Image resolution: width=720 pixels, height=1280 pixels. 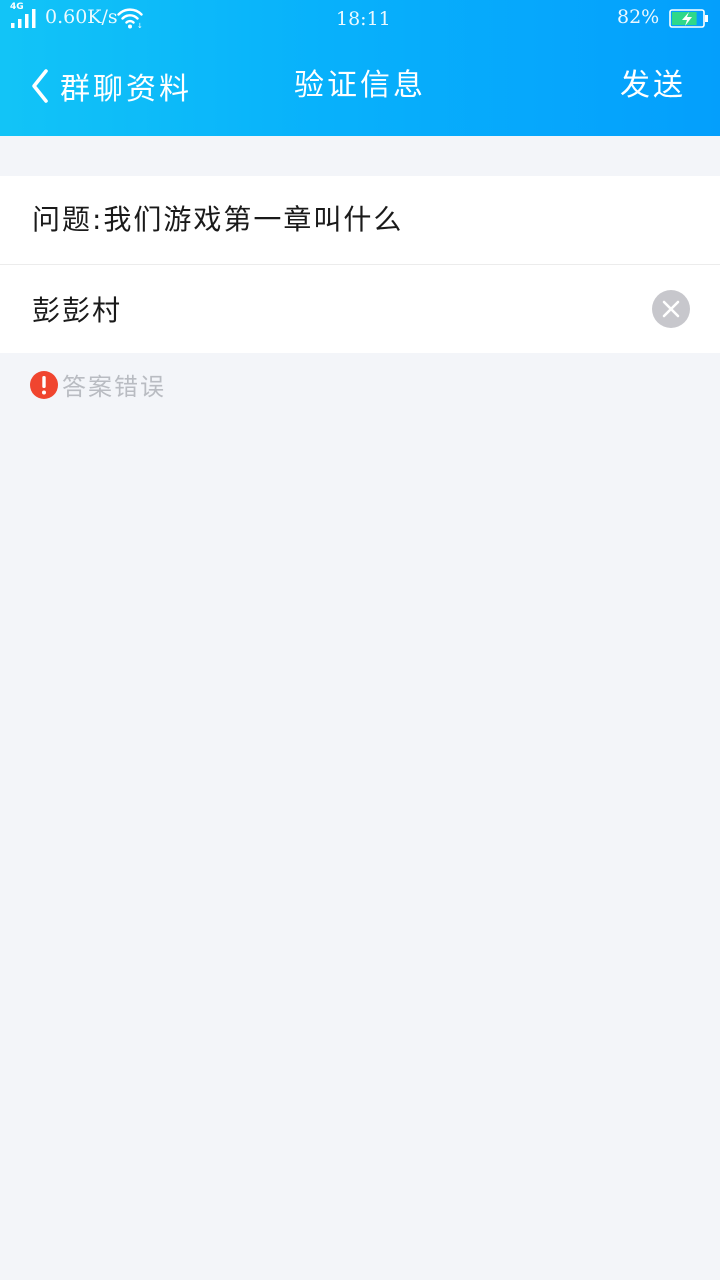 I want to click on nav-bar: 群聊资料 验证信息 发送, so click(x=360, y=87).